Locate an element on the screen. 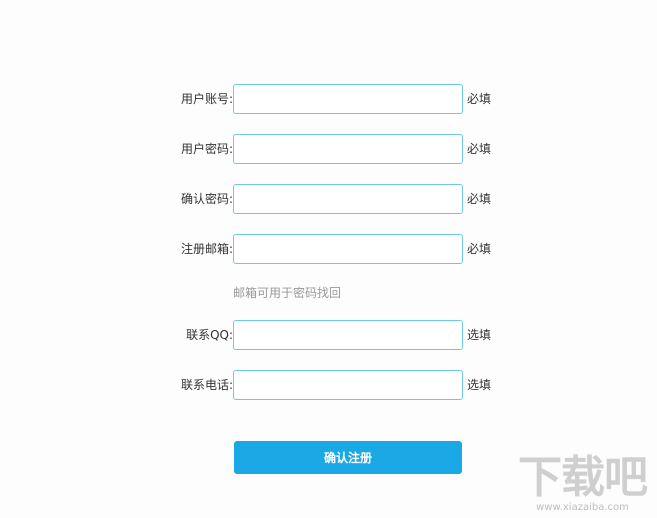 This screenshot has height=518, width=657. username-label: 用户账号: is located at coordinates (206, 99).